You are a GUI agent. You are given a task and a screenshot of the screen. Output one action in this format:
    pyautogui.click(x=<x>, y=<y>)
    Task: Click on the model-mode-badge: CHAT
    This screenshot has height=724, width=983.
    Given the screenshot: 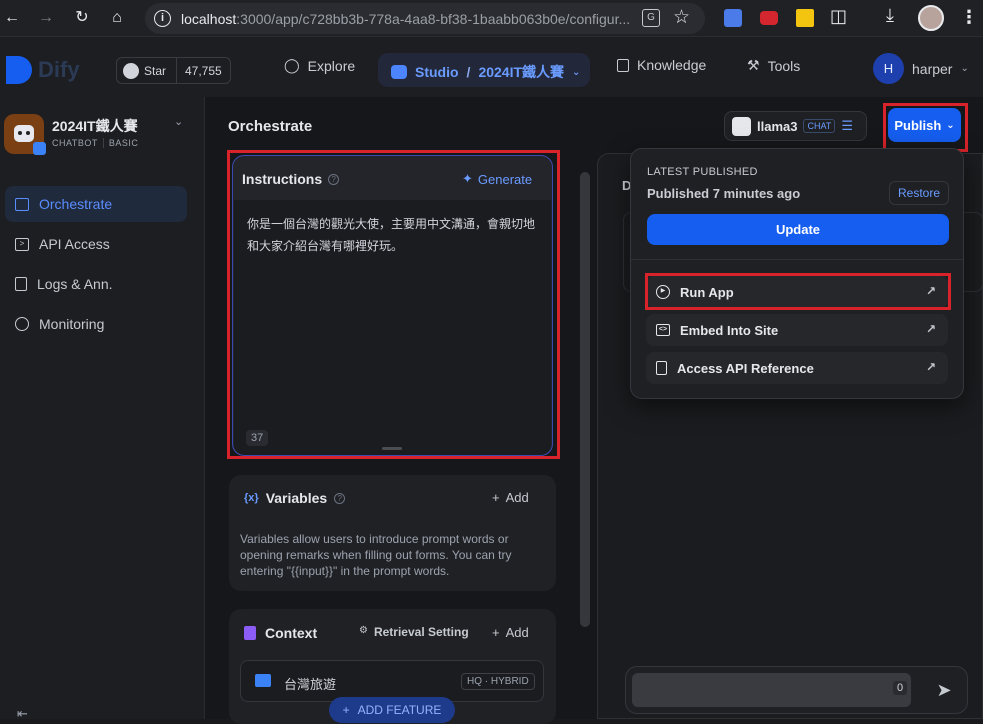 What is the action you would take?
    pyautogui.click(x=819, y=126)
    